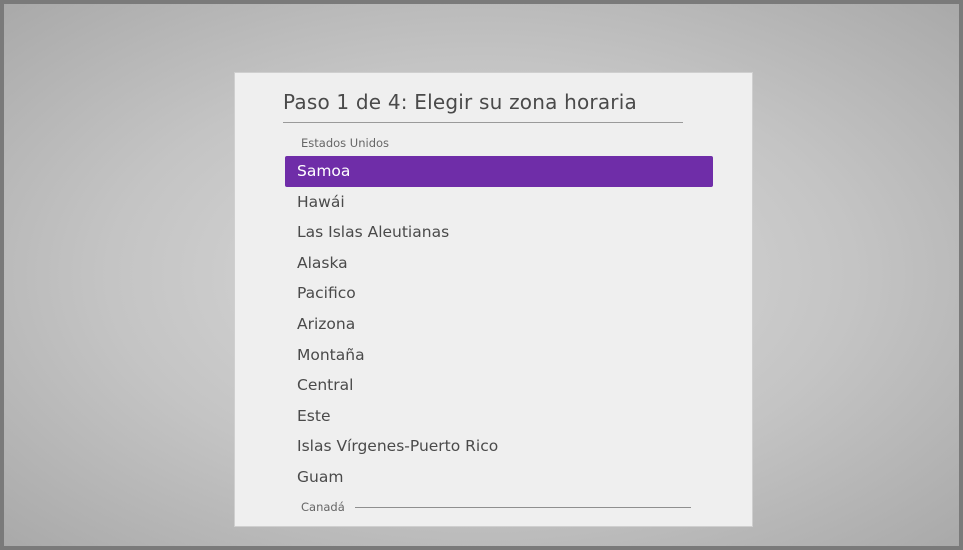 The width and height of the screenshot is (963, 550). Describe the element at coordinates (323, 507) in the screenshot. I see `section-label-canada: Canadá` at that location.